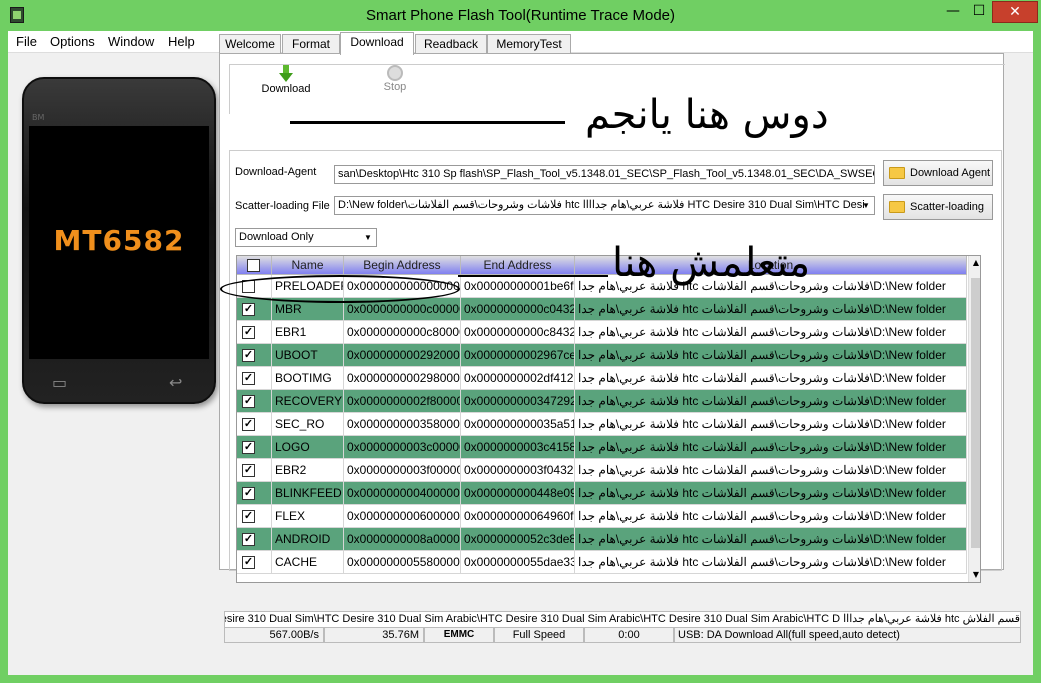 This screenshot has width=1041, height=683. What do you see at coordinates (286, 73) in the screenshot?
I see `download-arrow-icon` at bounding box center [286, 73].